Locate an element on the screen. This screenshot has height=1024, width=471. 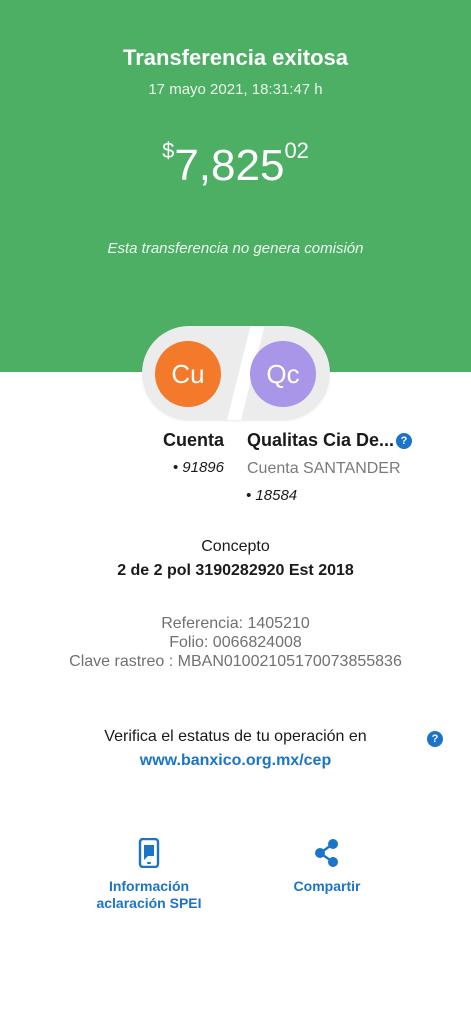
transfer-datetime: 17 mayo 2021, 18:31:47 h is located at coordinates (235, 89).